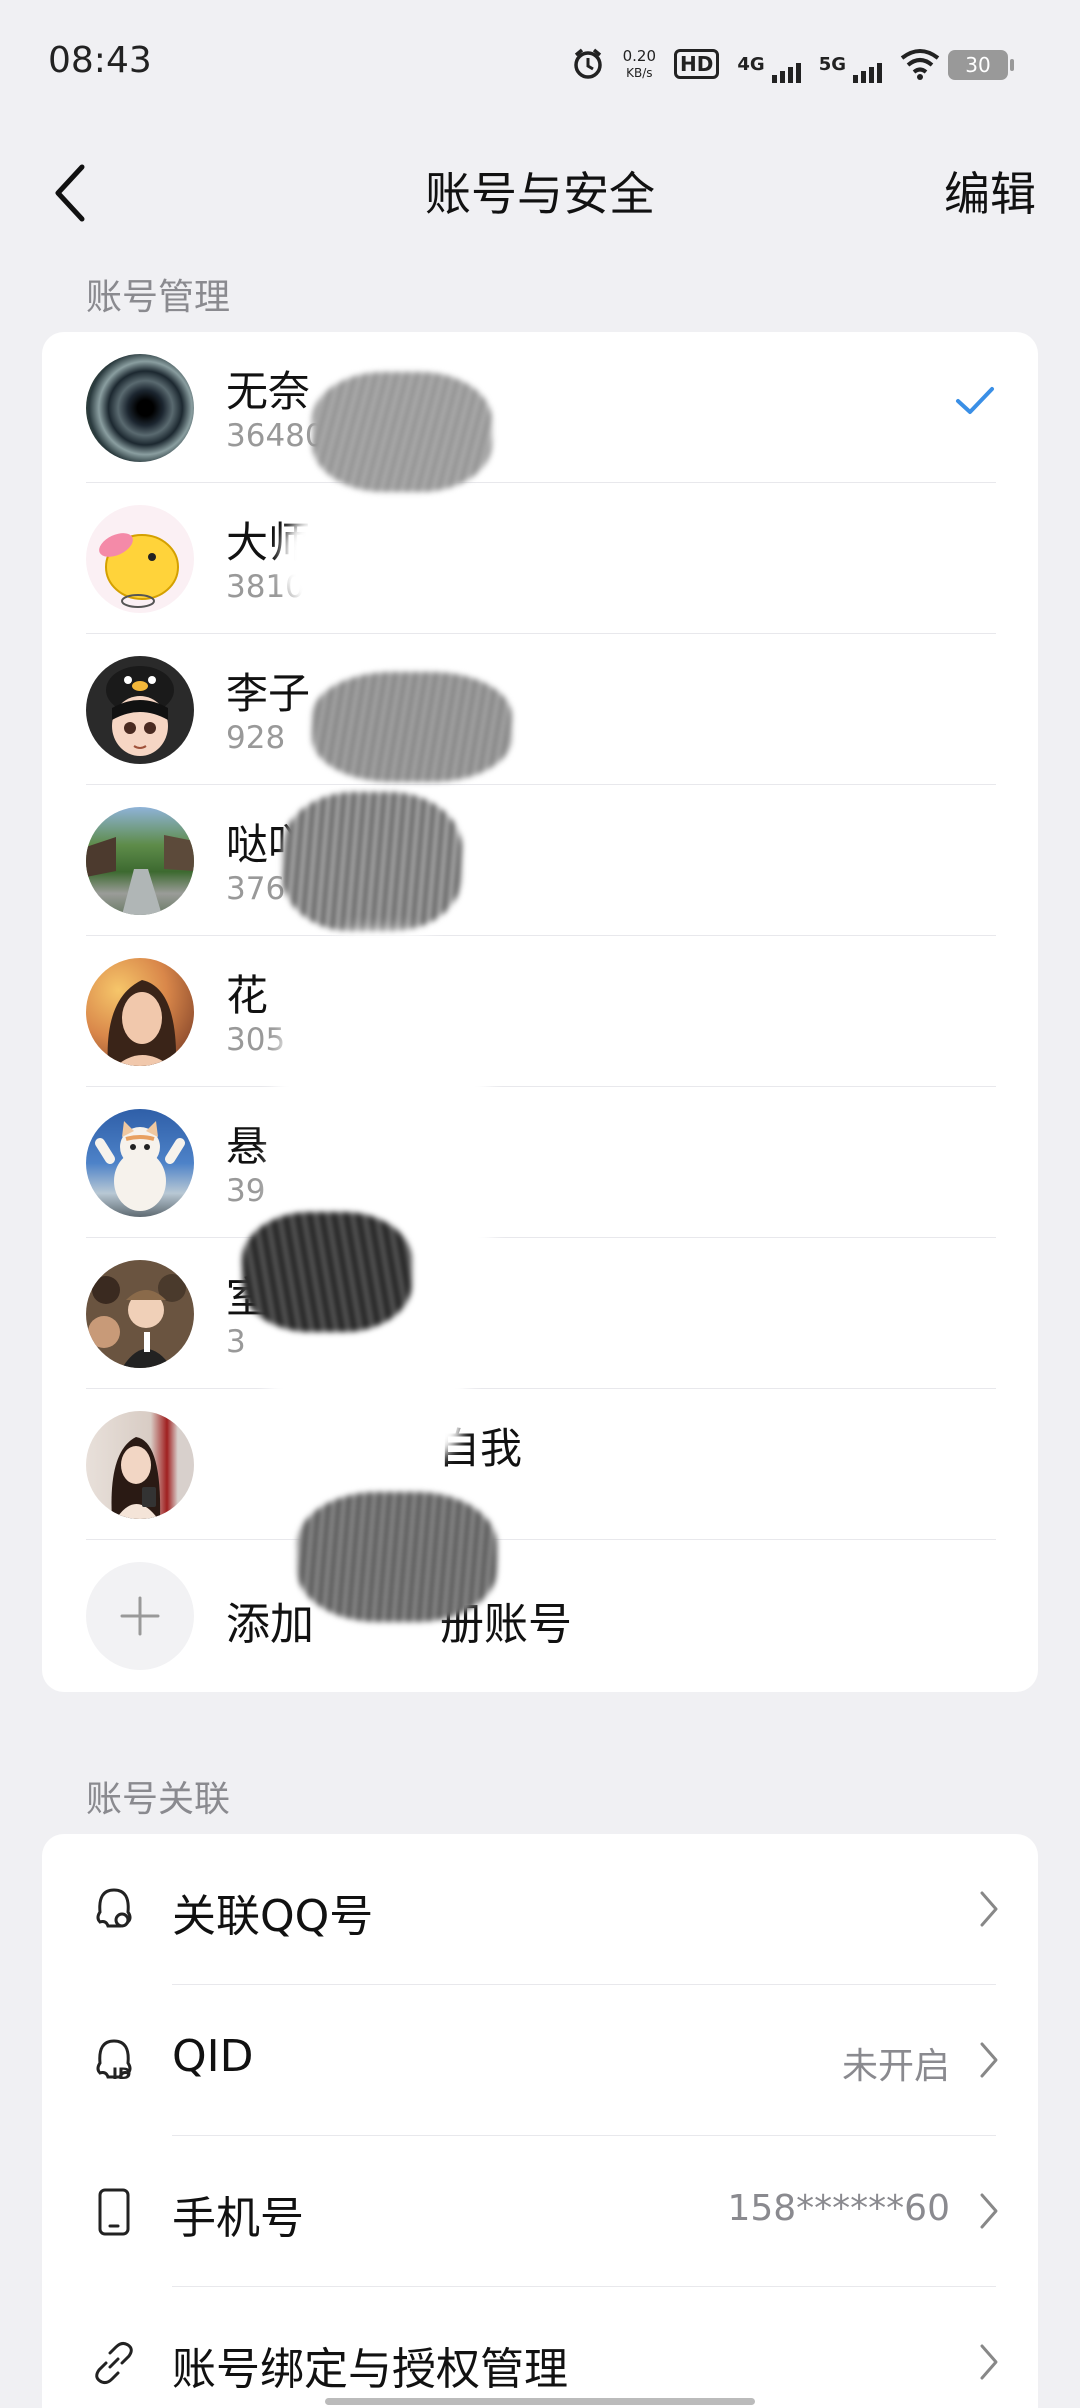 This screenshot has width=1080, height=2408. I want to click on garden-avatar, so click(140, 861).